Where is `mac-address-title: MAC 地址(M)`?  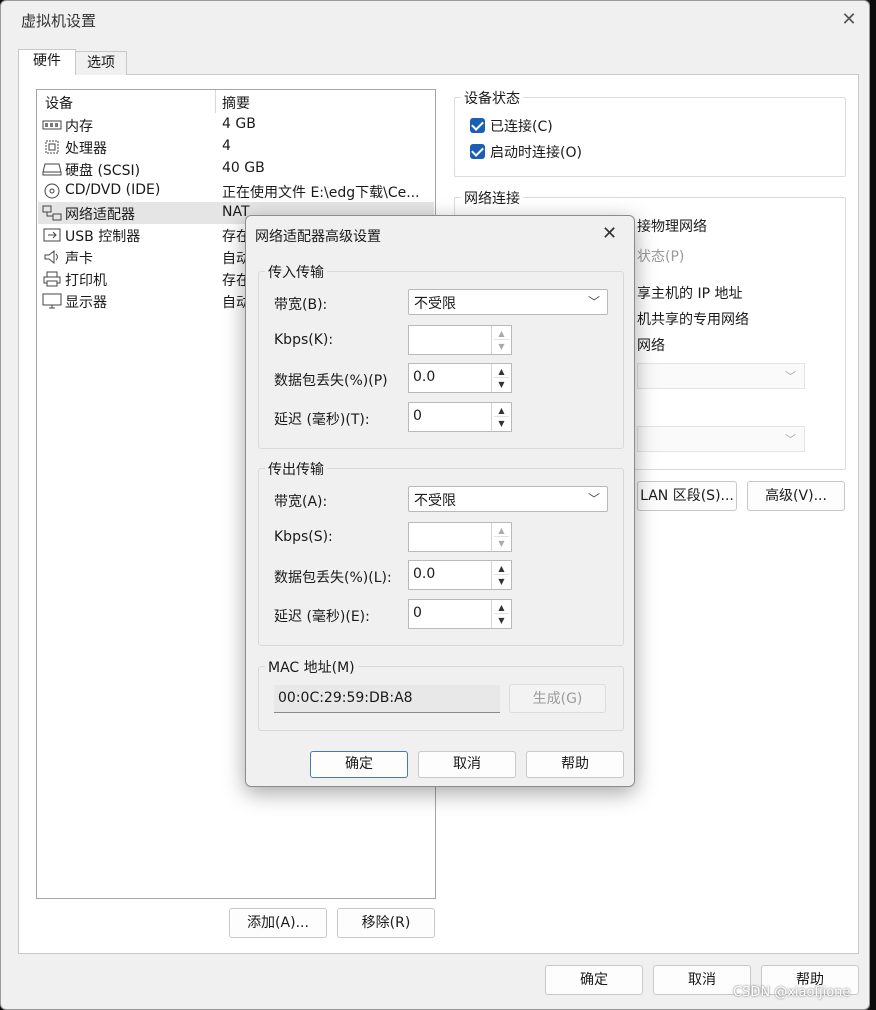
mac-address-title: MAC 地址(M) is located at coordinates (311, 667).